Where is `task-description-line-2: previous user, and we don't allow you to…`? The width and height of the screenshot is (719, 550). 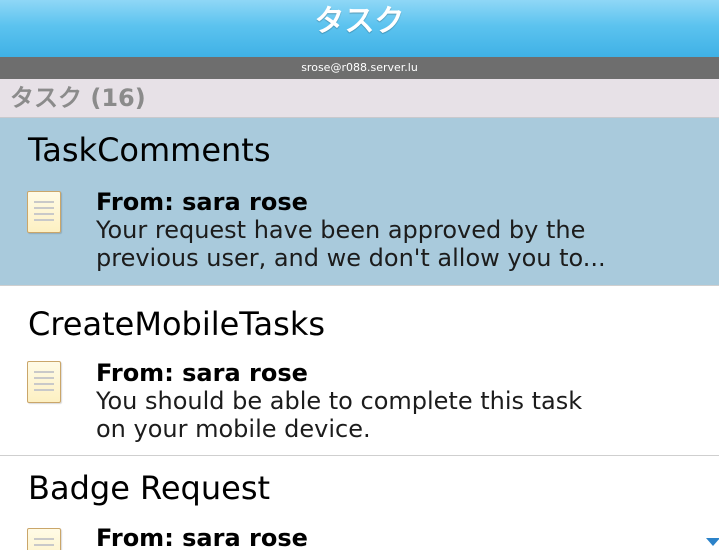 task-description-line-2: previous user, and we don't allow you to… is located at coordinates (351, 258).